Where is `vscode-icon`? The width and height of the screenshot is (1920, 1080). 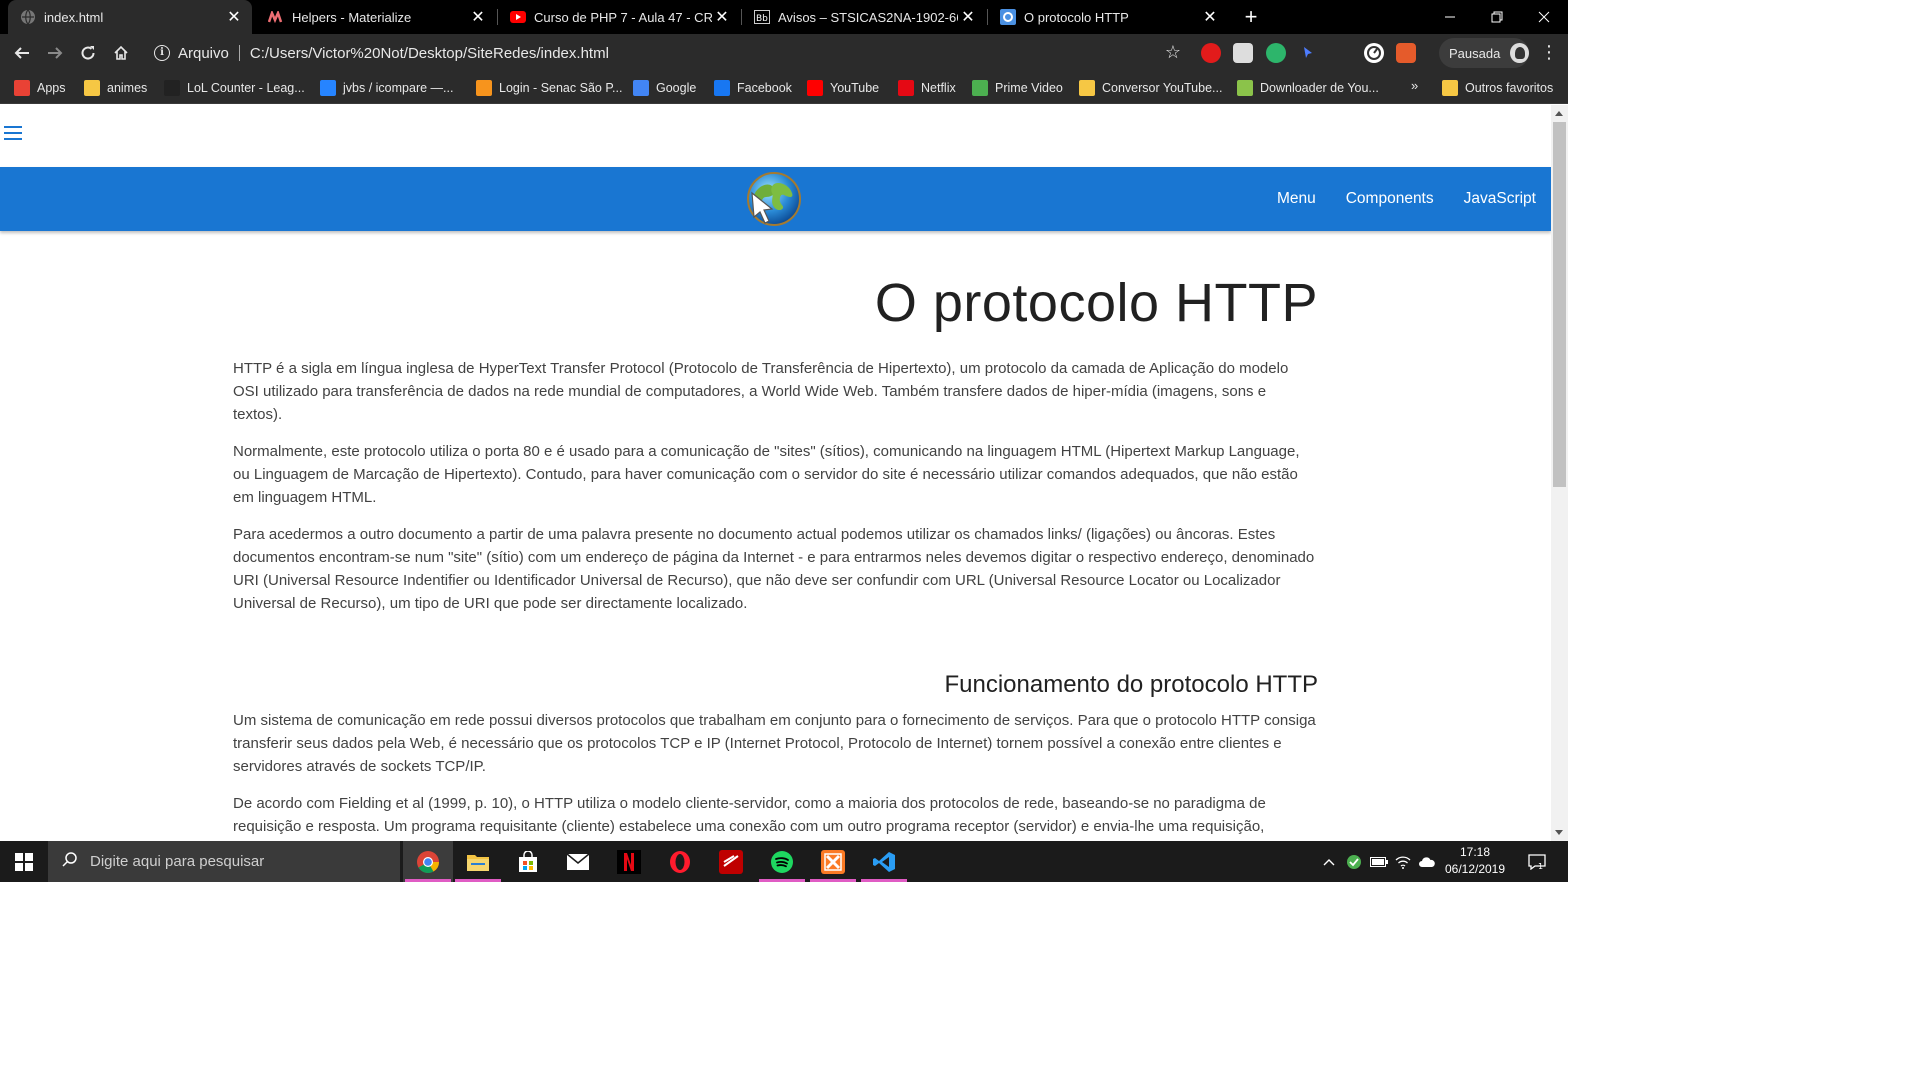 vscode-icon is located at coordinates (884, 861).